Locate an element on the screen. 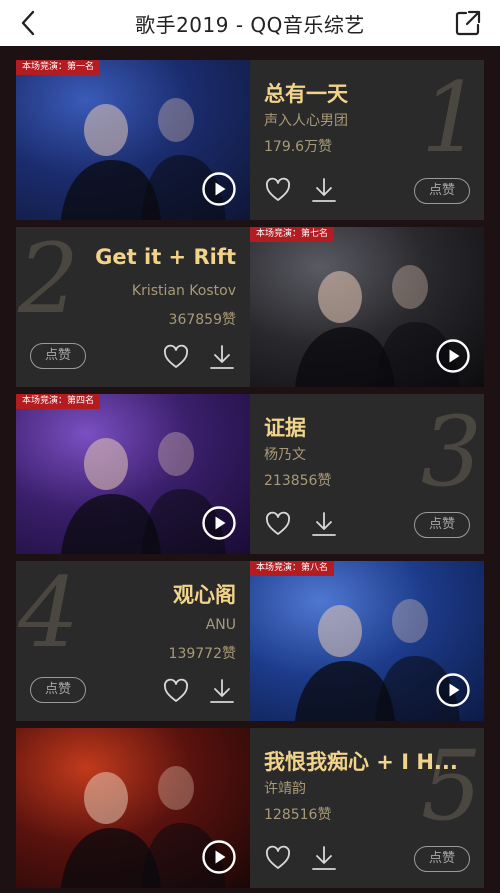  like-count: 213856赞 is located at coordinates (298, 481).